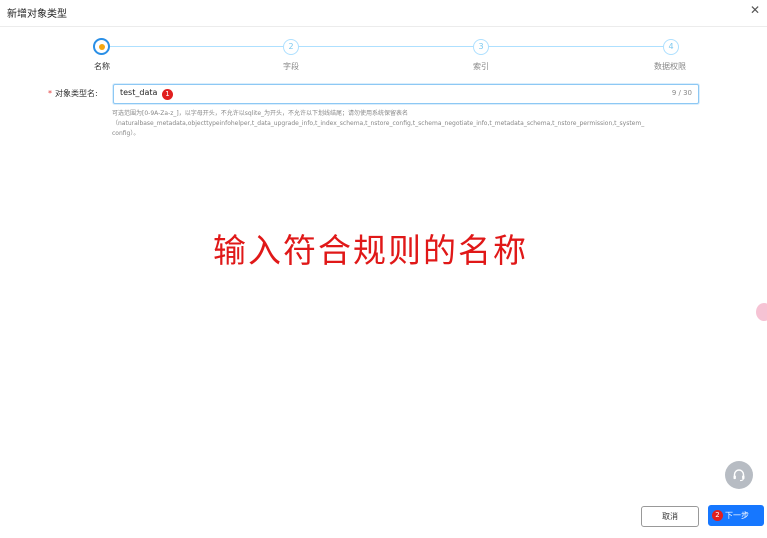 This screenshot has width=767, height=538. I want to click on step-1-indicator, so click(101, 46).